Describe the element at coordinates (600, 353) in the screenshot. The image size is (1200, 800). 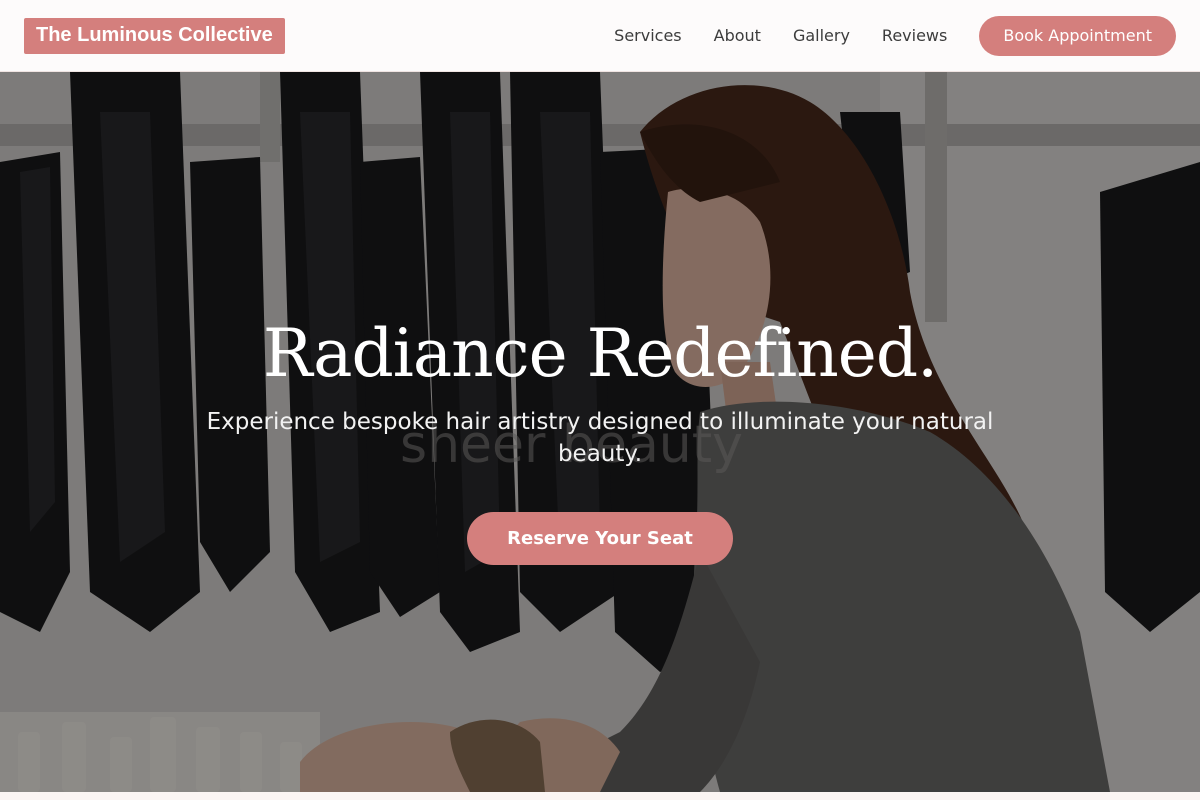
I see `hero-title: Radiance Redefined.` at that location.